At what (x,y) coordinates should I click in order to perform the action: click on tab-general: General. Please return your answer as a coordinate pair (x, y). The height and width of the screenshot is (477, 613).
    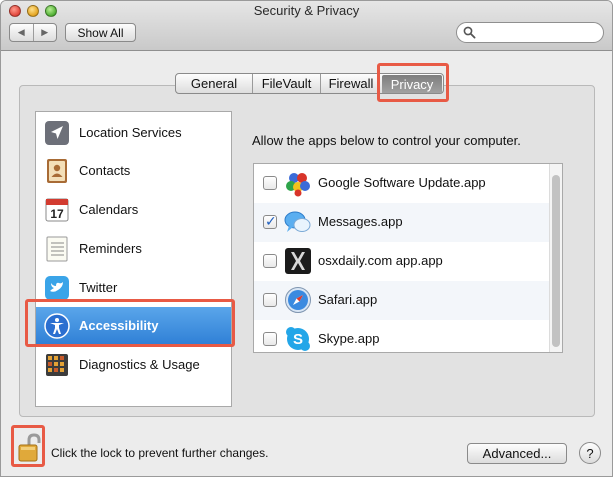
    Looking at the image, I should click on (214, 83).